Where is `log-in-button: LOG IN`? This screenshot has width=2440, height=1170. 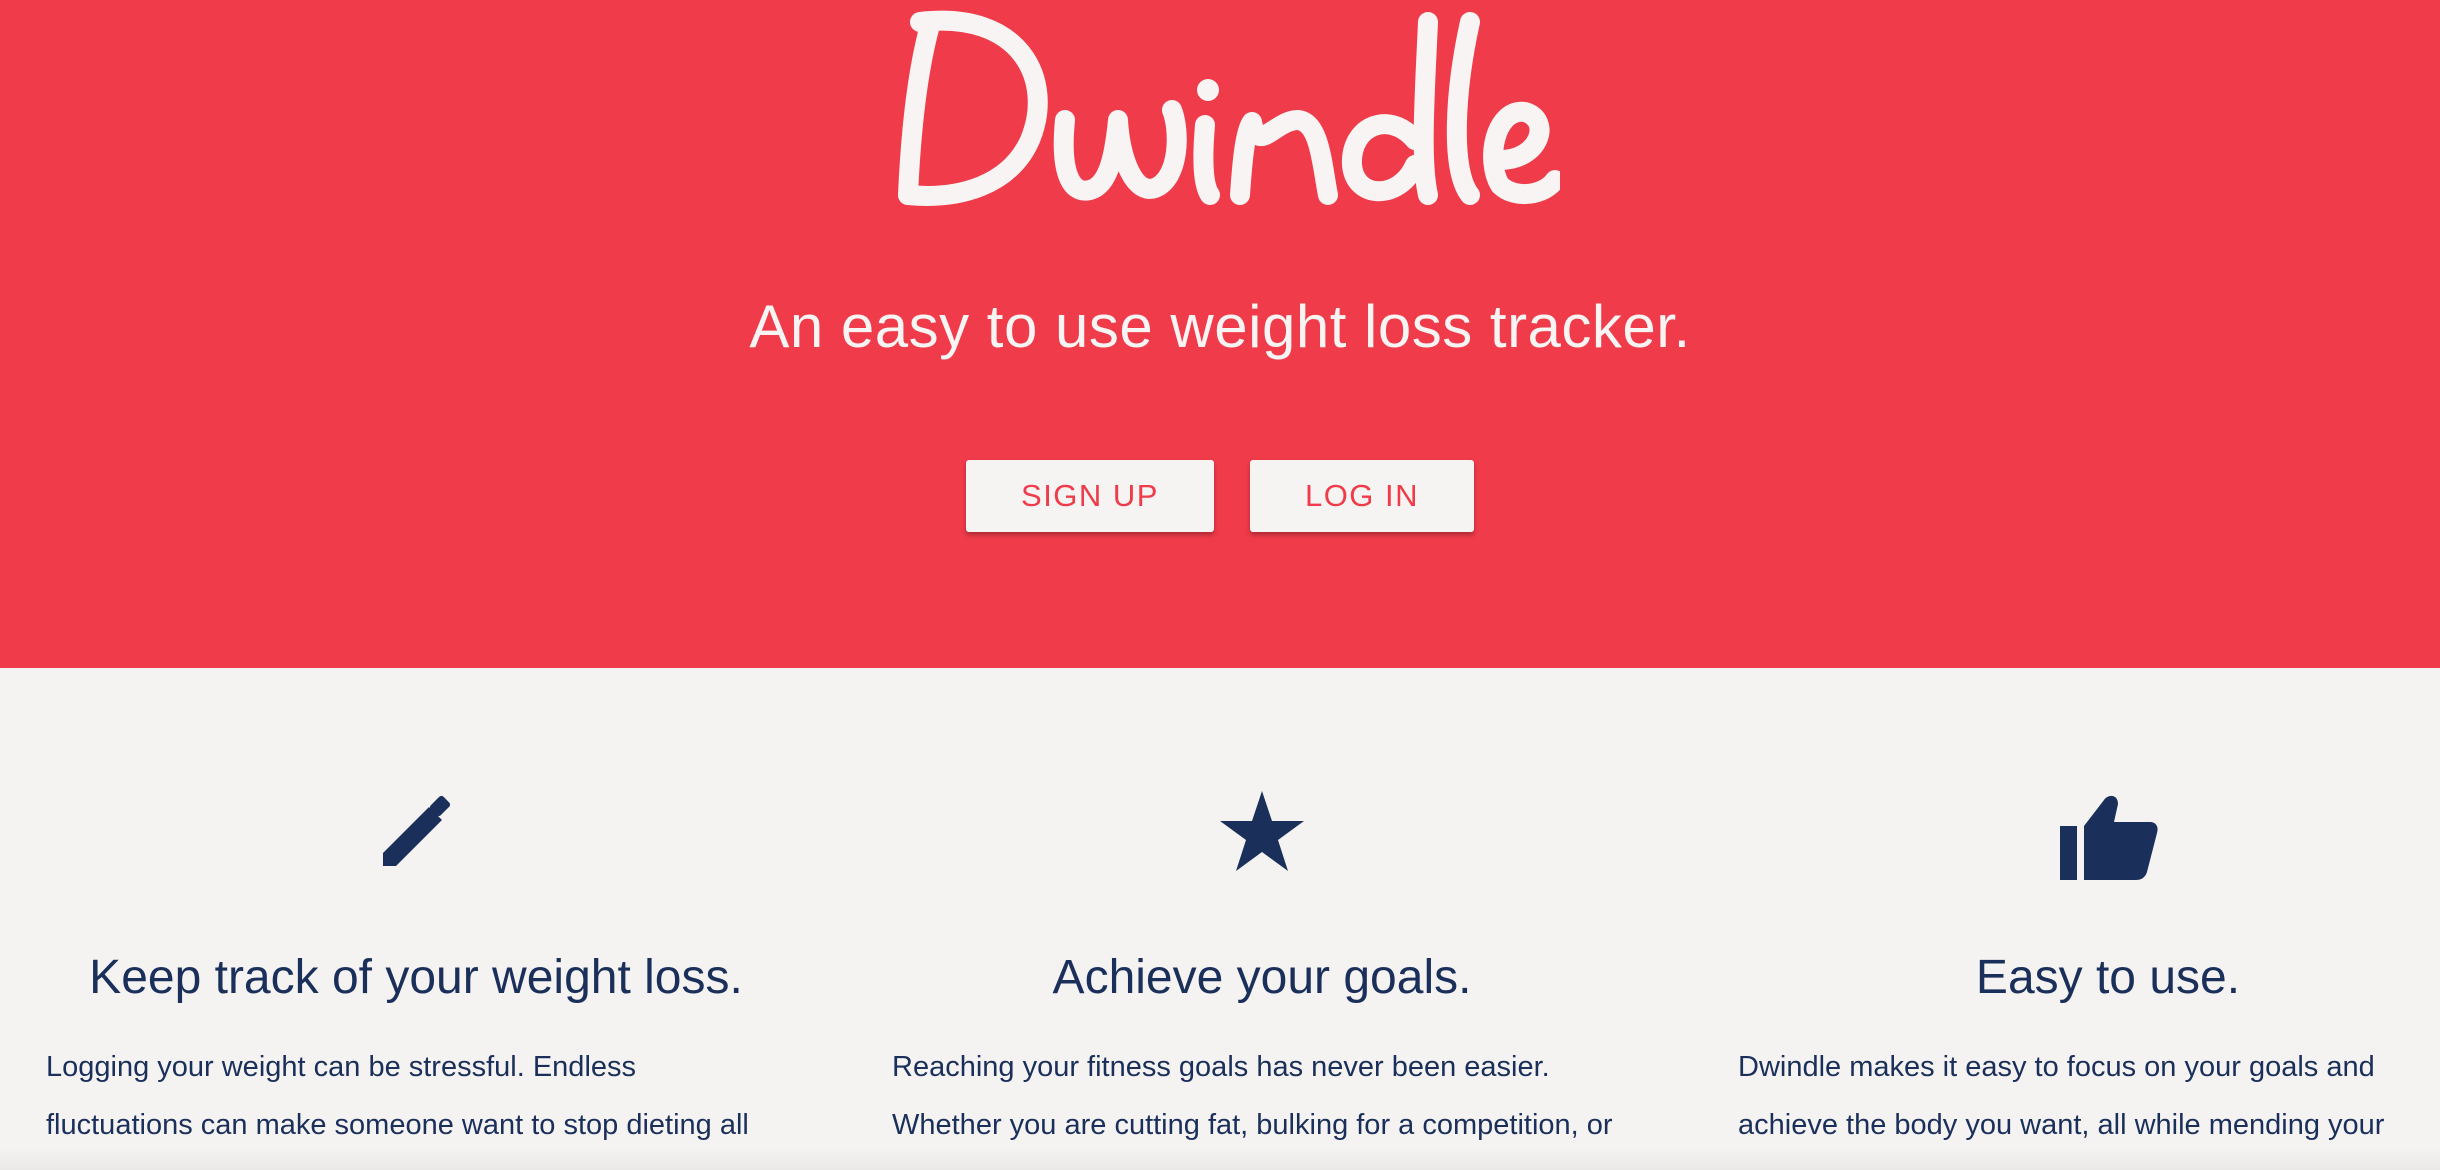 log-in-button: LOG IN is located at coordinates (1362, 496).